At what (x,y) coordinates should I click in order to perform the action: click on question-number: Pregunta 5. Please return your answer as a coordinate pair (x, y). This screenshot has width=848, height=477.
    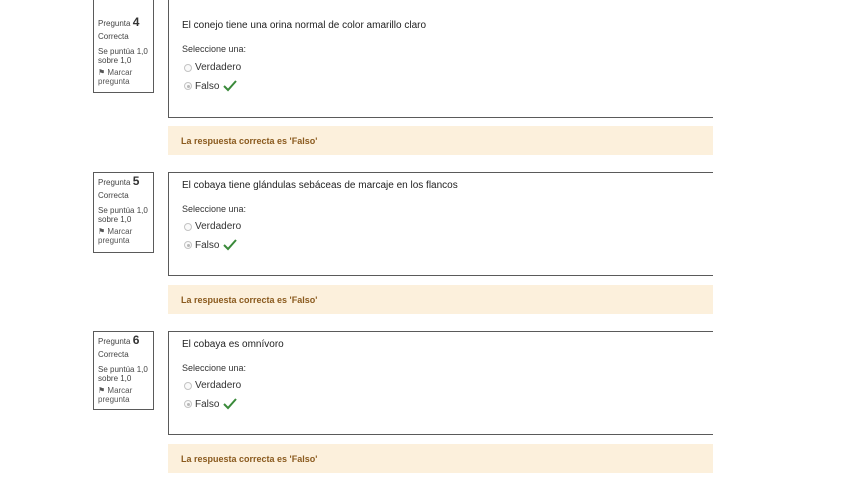
    Looking at the image, I should click on (119, 181).